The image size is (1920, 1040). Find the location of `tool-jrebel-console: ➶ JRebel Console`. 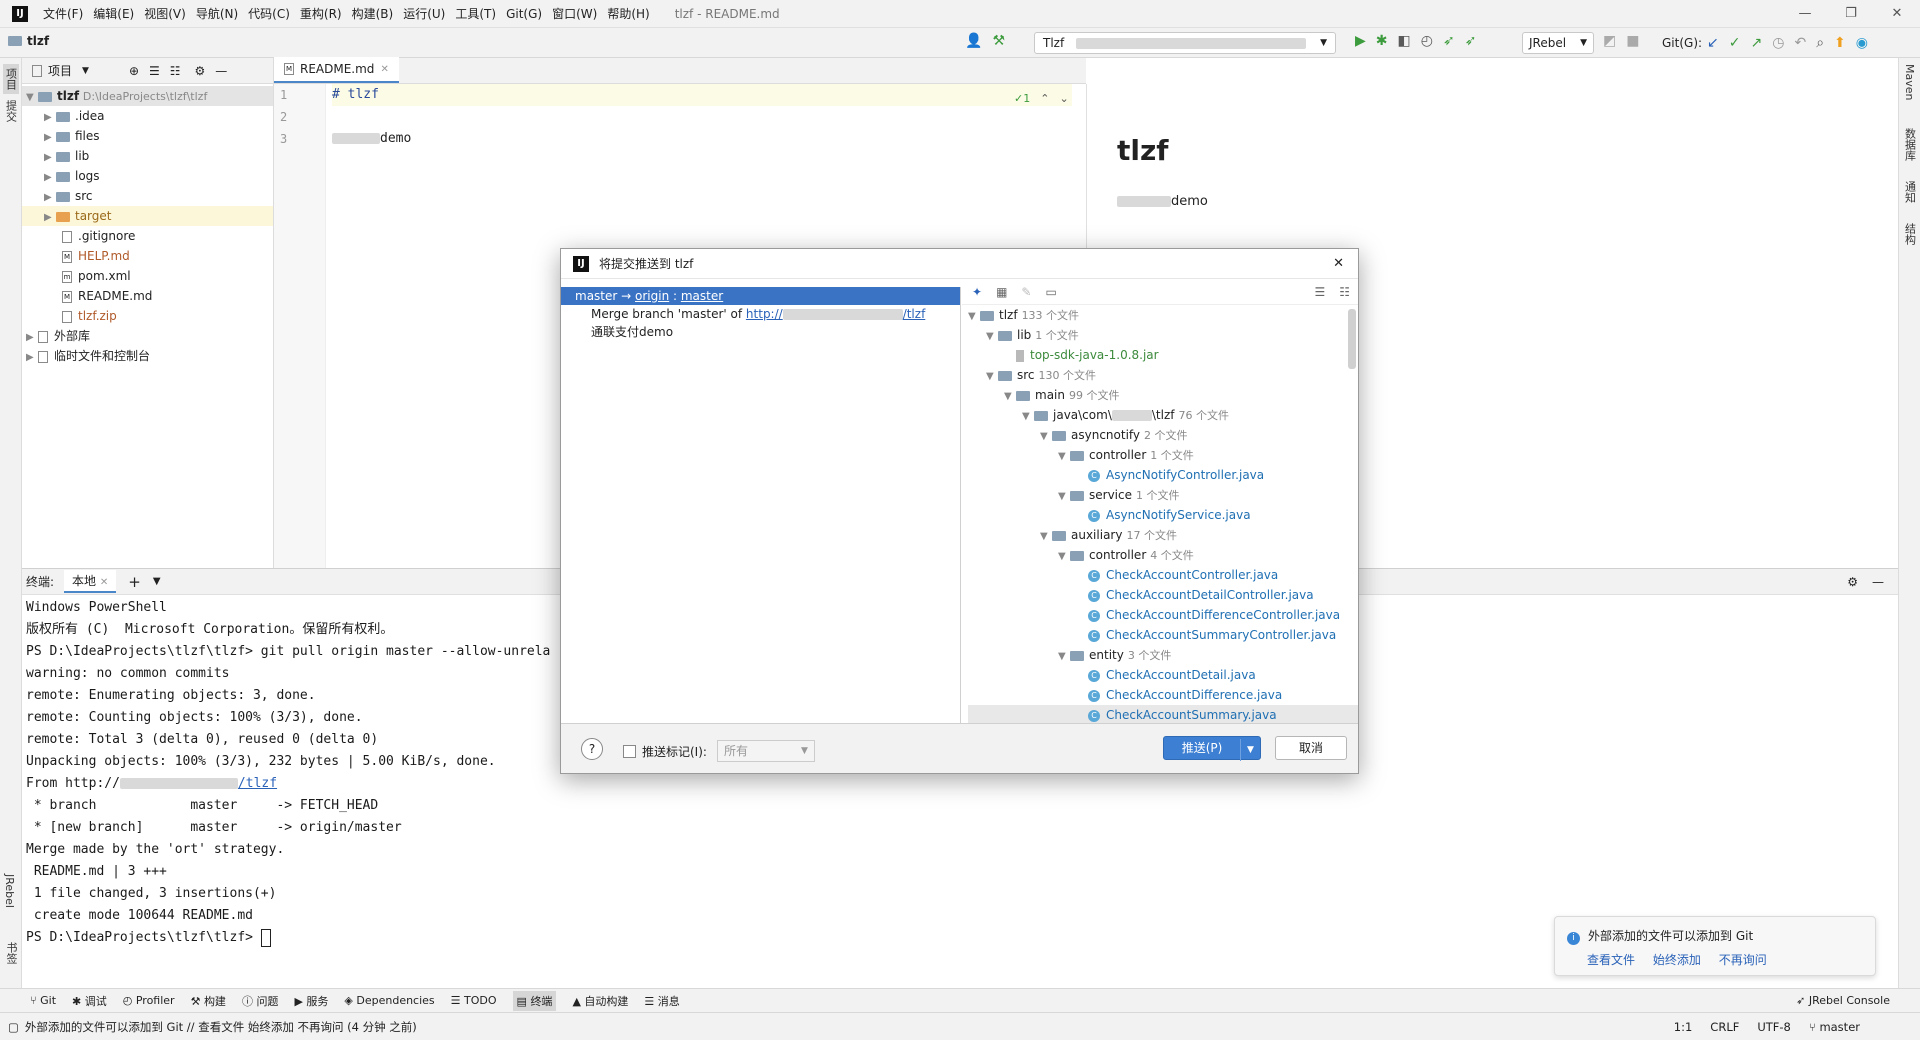

tool-jrebel-console: ➶ JRebel Console is located at coordinates (1843, 1000).